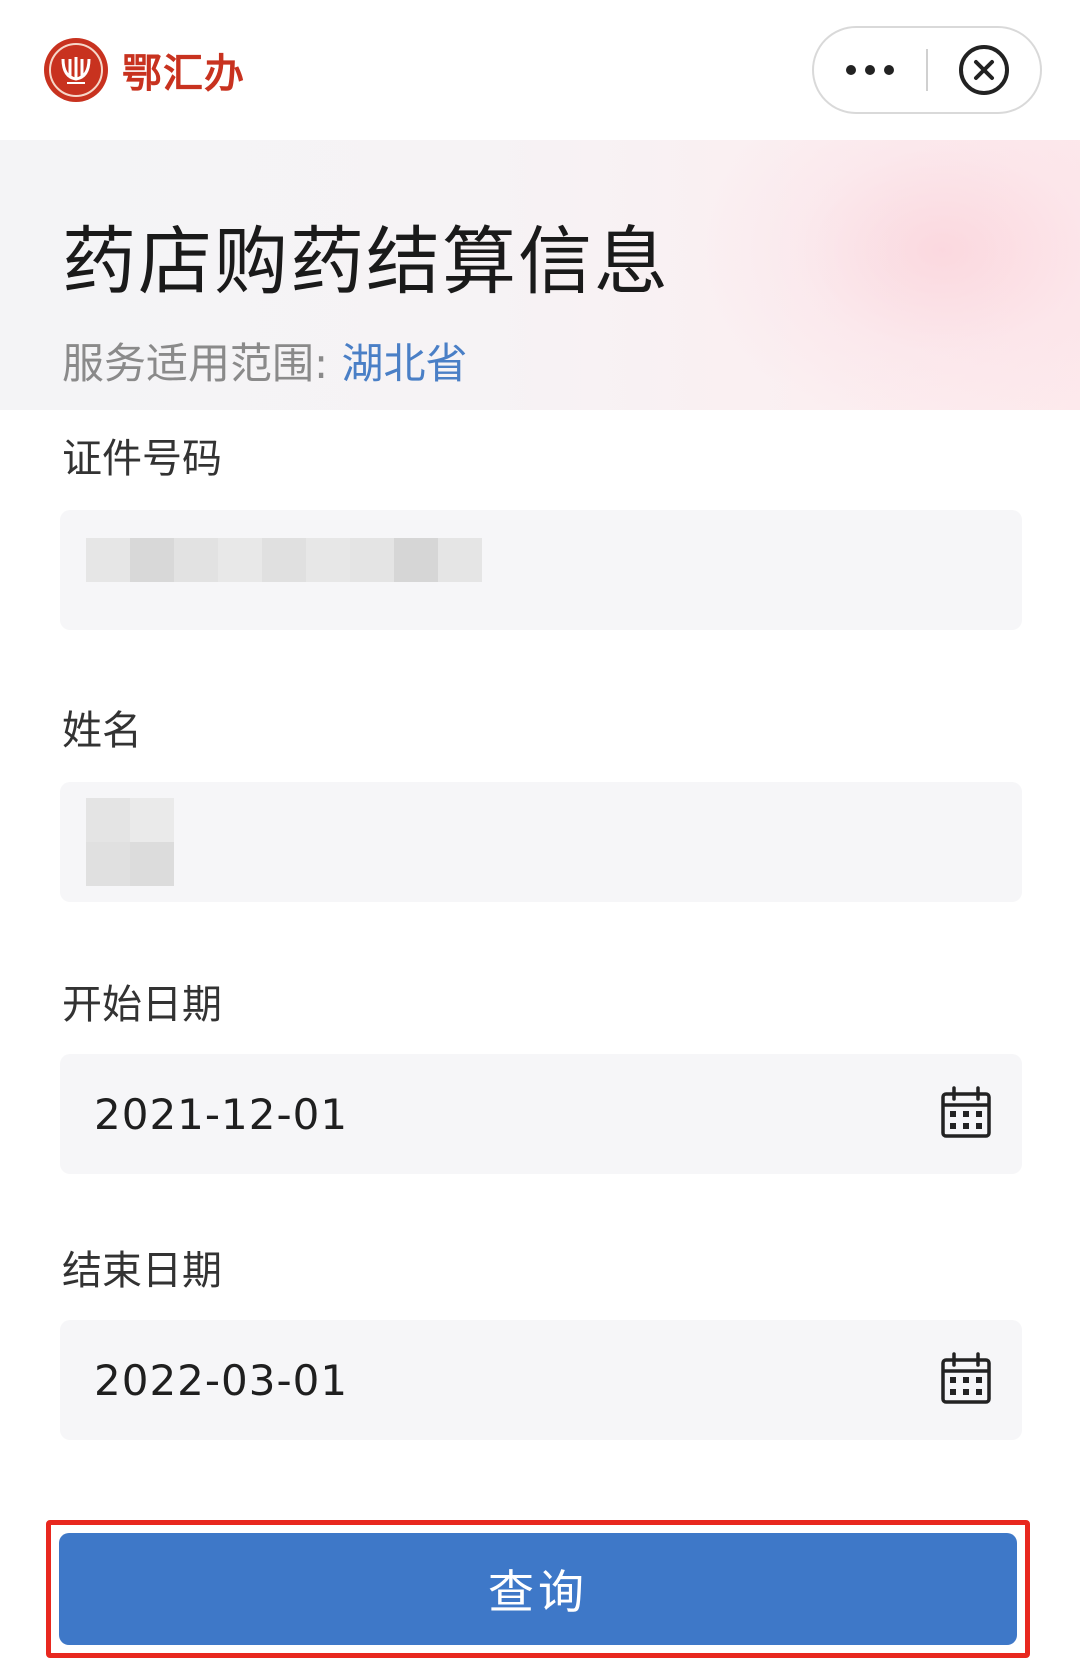 The image size is (1080, 1680). I want to click on redacted-name-value, so click(130, 842).